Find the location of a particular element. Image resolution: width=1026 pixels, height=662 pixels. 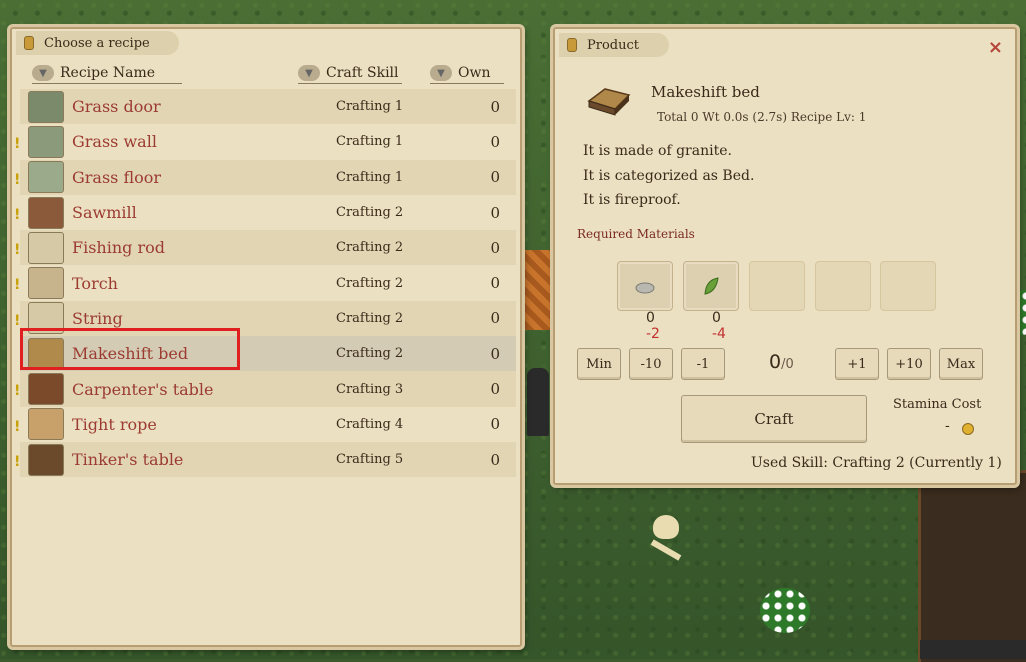

sort-craft-skill: ▼ Craft Skill is located at coordinates (350, 74).